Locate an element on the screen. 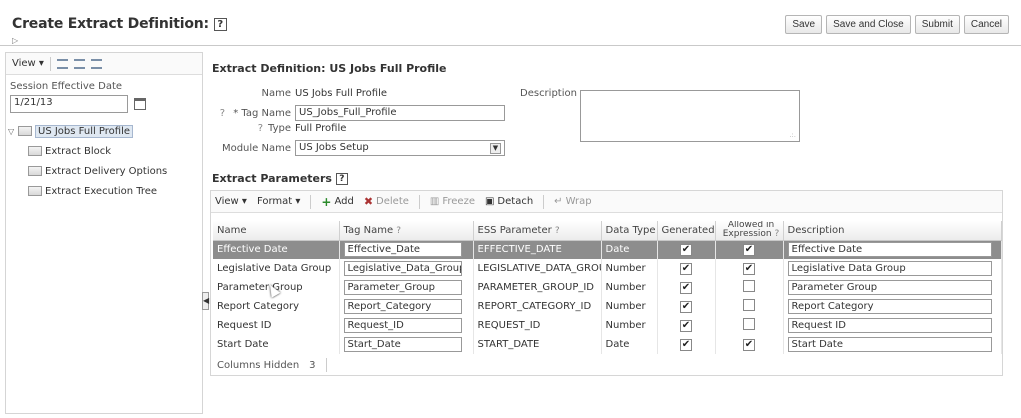 The height and width of the screenshot is (418, 1021). columns-hidden-count: 3 is located at coordinates (312, 365).